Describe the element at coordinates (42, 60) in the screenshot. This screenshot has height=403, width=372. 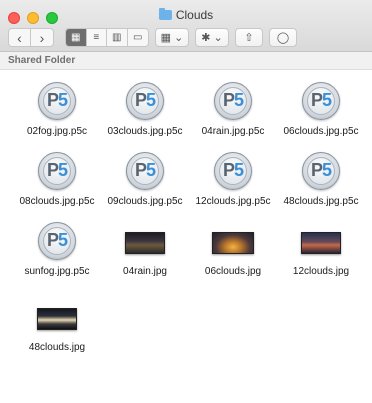
I see `path-label: Shared Folder` at that location.